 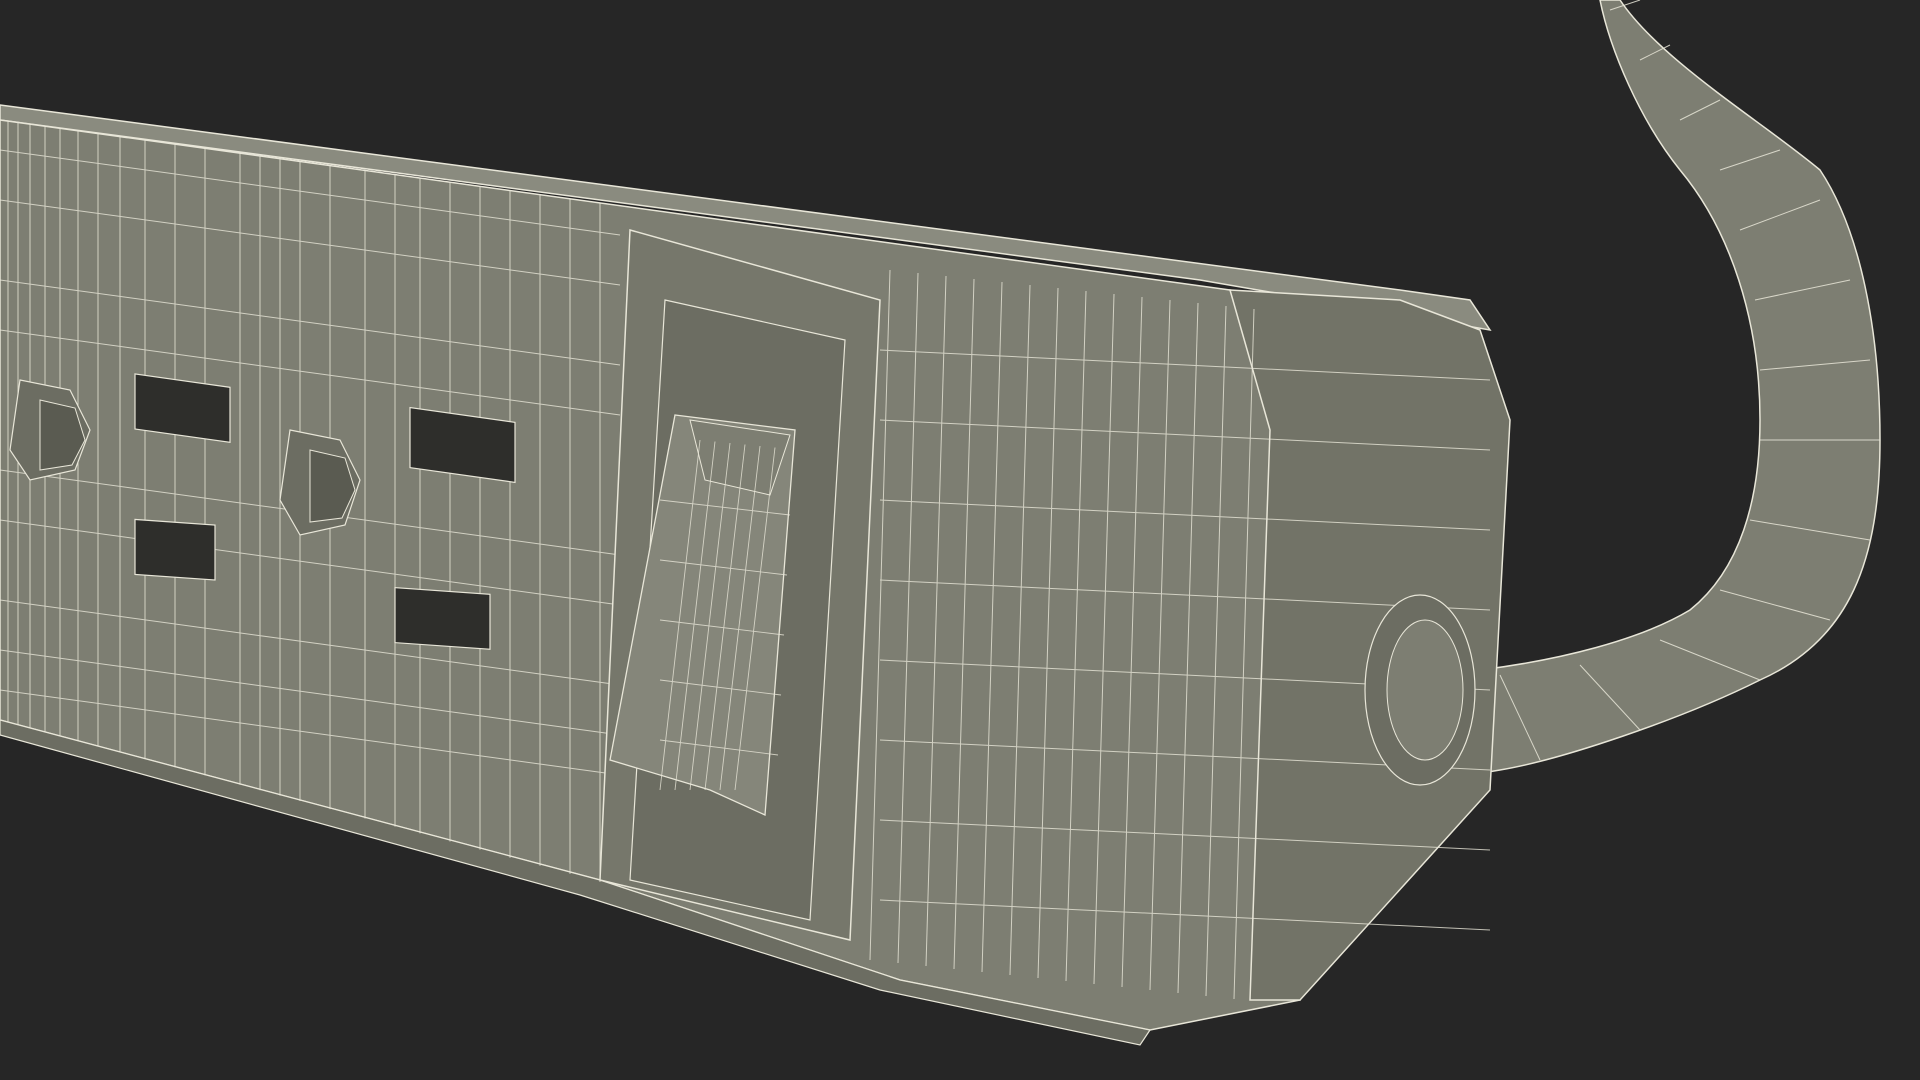 What do you see at coordinates (740, 585) in the screenshot?
I see `rocker-switch` at bounding box center [740, 585].